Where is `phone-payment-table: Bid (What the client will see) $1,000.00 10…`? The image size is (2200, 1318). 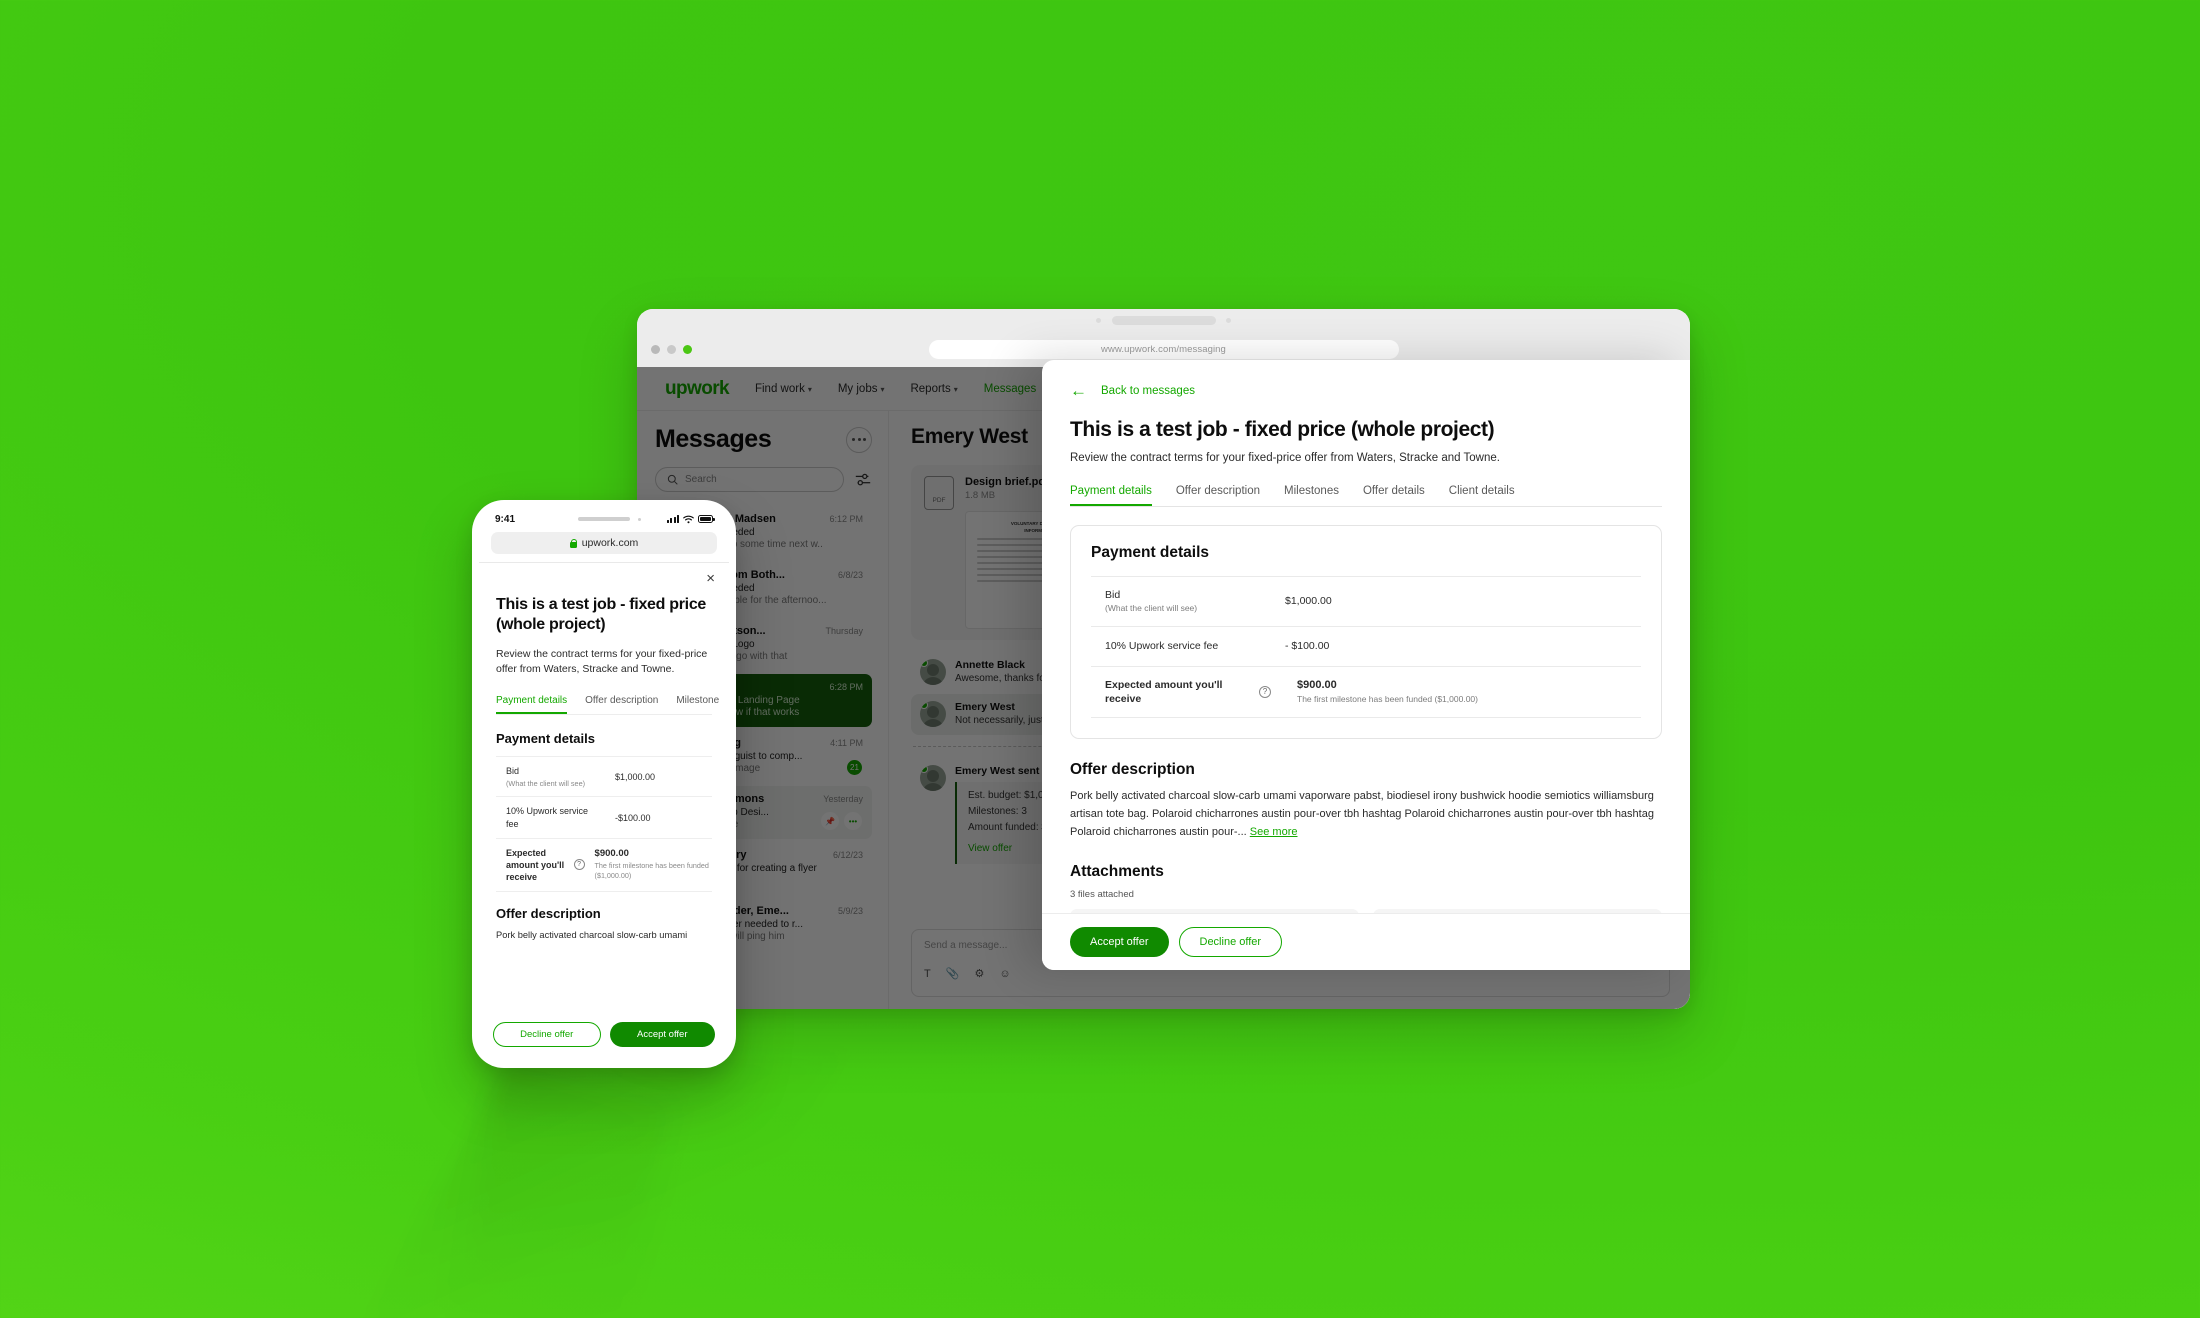 phone-payment-table: Bid (What the client will see) $1,000.00 10… is located at coordinates (604, 824).